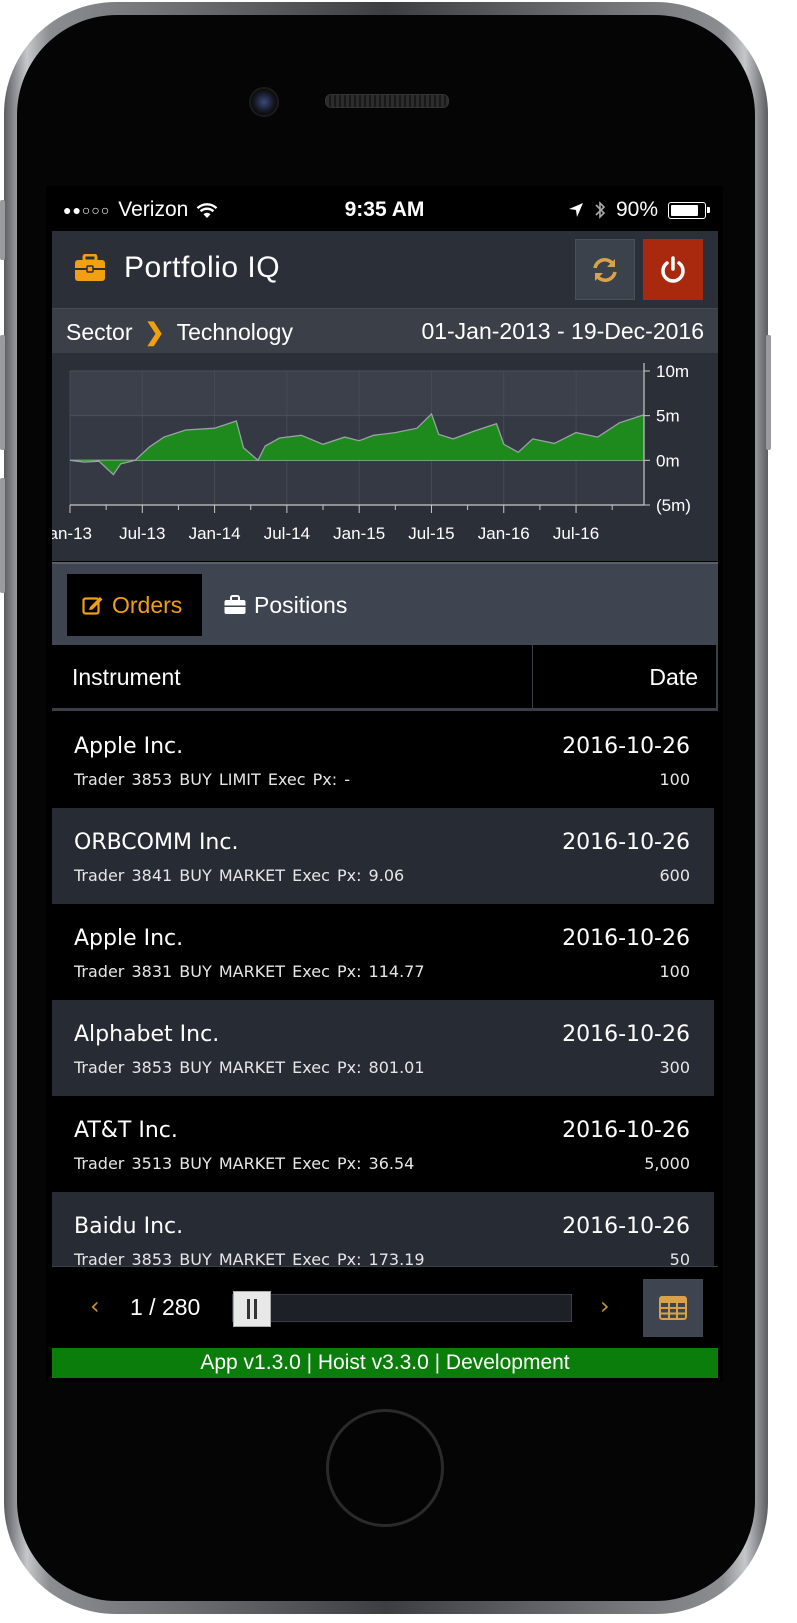 The height and width of the screenshot is (1623, 797). I want to click on pager: ‹ 1 / 280 ›, so click(385, 1306).